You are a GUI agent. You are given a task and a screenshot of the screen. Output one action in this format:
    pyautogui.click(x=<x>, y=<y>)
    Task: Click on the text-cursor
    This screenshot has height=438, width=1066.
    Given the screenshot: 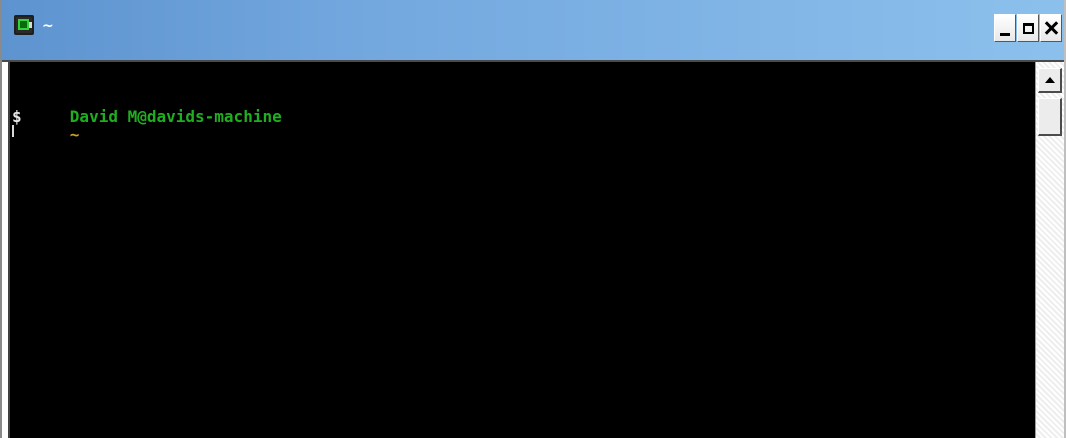 What is the action you would take?
    pyautogui.click(x=13, y=131)
    